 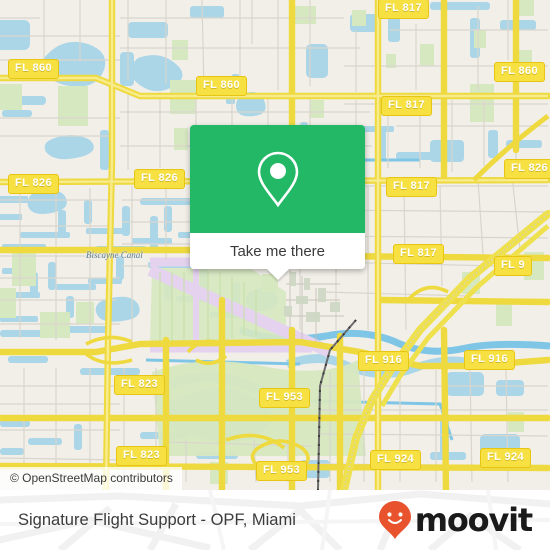 I want to click on page-title: Signature Flight Support - OPF, Miami, so click(x=157, y=519).